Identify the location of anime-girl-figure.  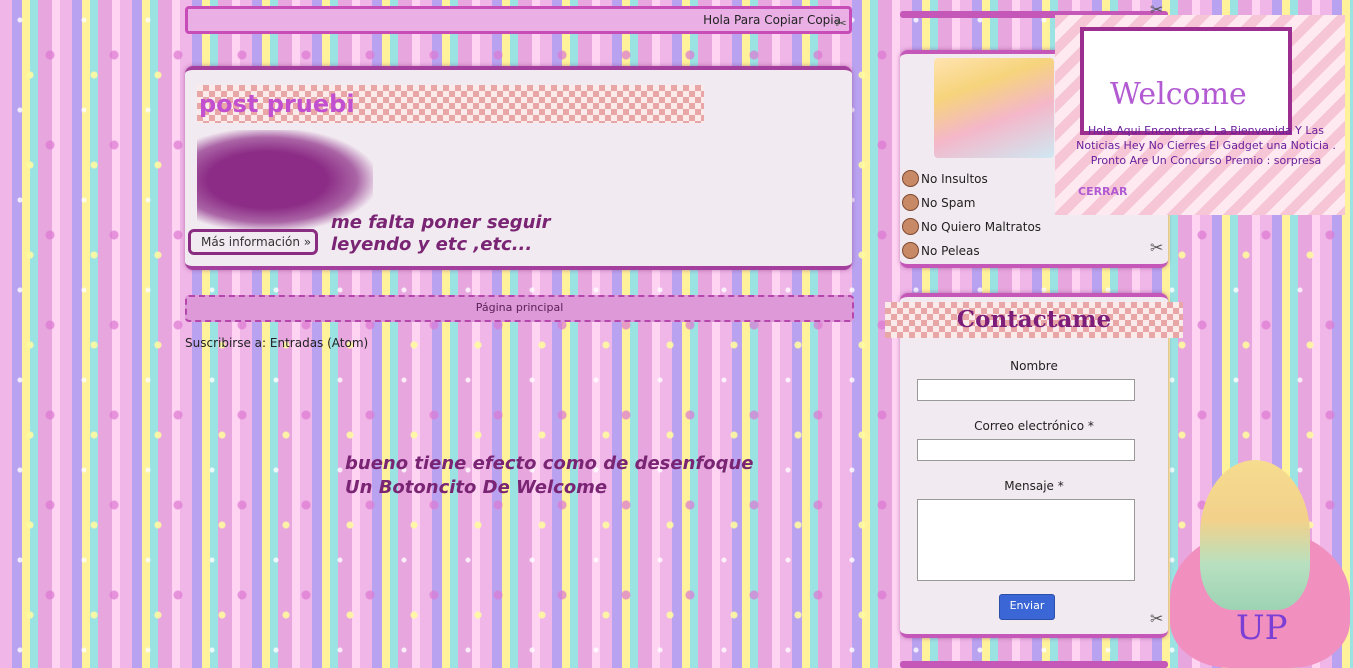
(1255, 535).